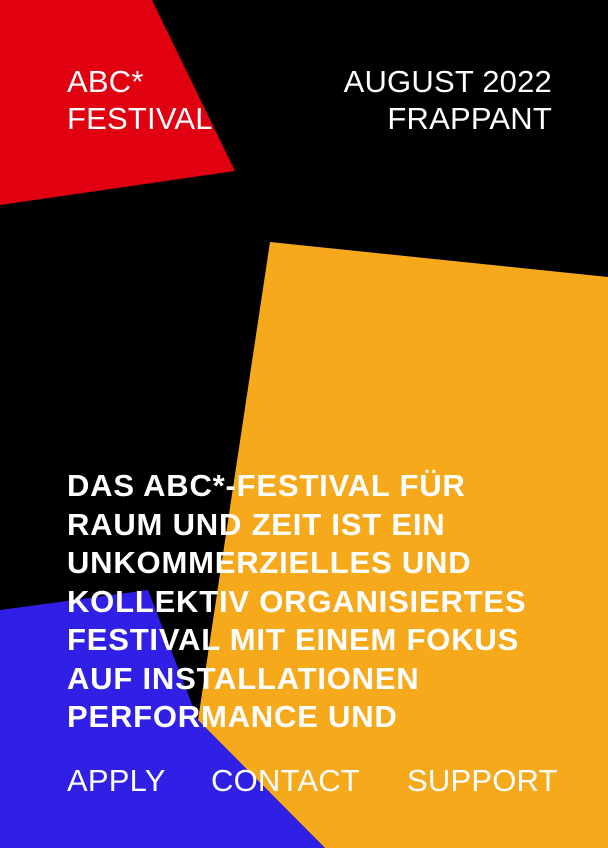 This screenshot has width=608, height=848. I want to click on bottom-navigation: APPLY CONTACT SUPPORT, so click(304, 782).